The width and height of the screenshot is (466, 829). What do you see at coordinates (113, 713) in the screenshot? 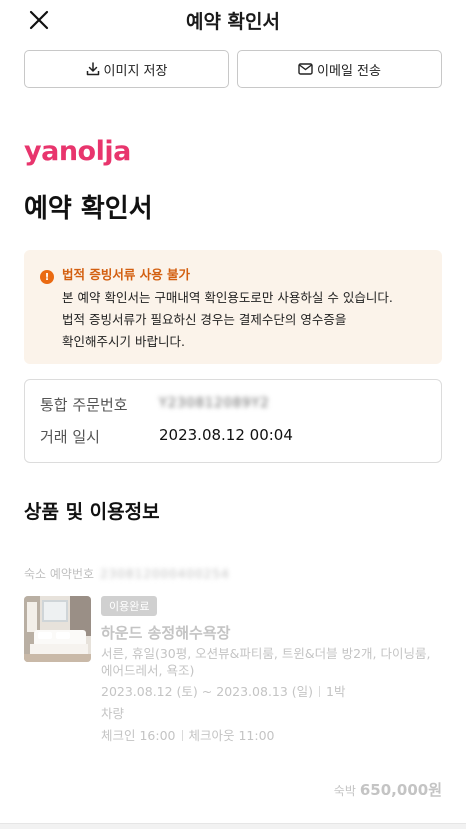
I see `vehicle-info: 차량` at bounding box center [113, 713].